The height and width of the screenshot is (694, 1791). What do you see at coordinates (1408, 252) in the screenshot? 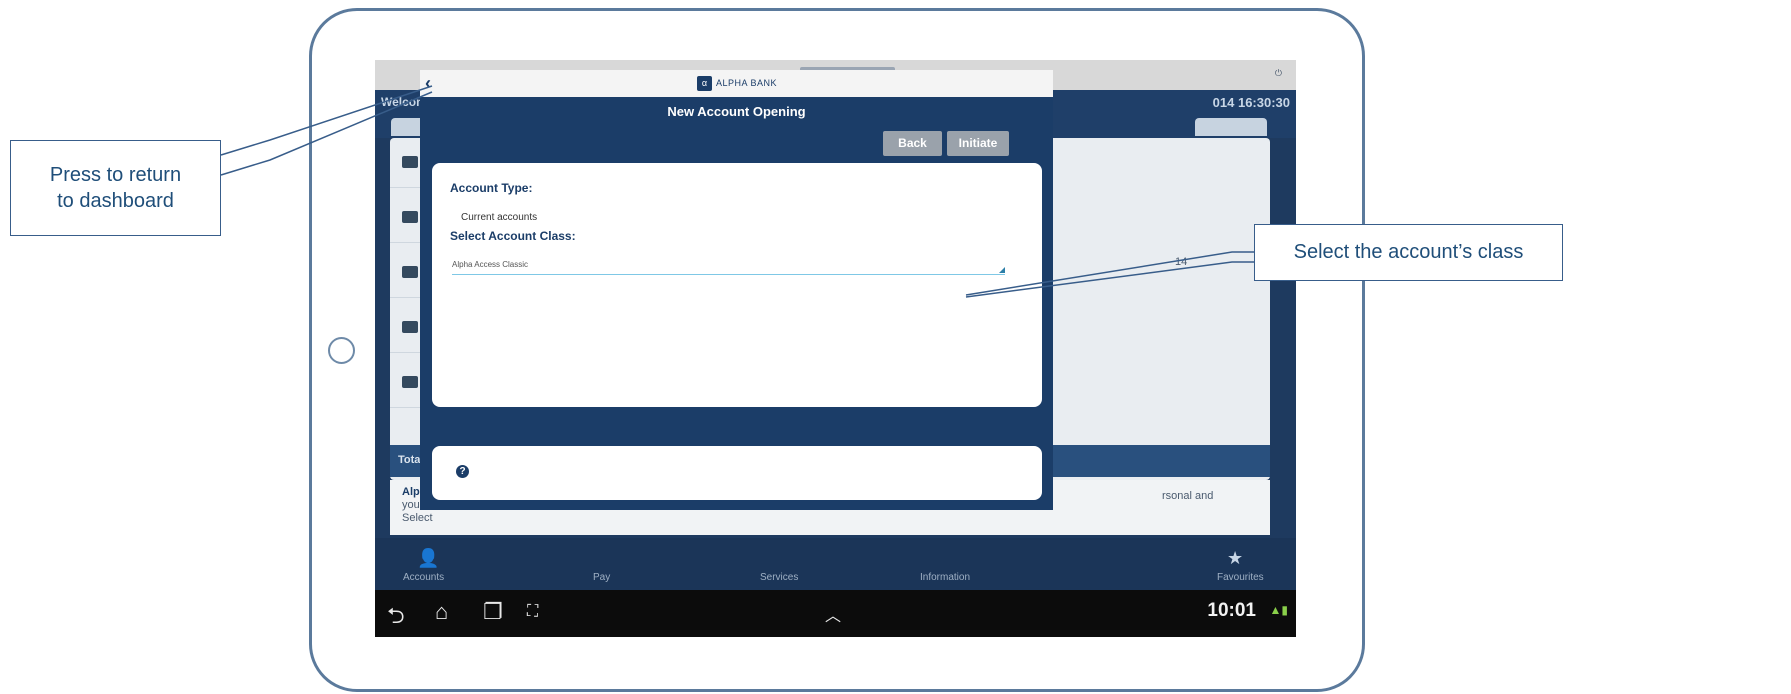
I see `callout-select-class: Select the account’s class` at bounding box center [1408, 252].